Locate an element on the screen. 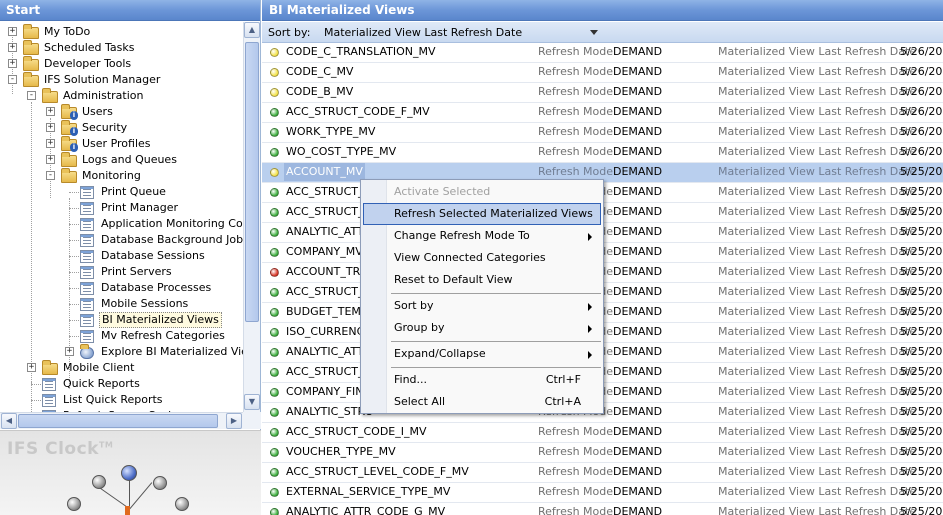 The image size is (943, 515). menu-item-find: Find... Ctrl+F is located at coordinates (482, 380).